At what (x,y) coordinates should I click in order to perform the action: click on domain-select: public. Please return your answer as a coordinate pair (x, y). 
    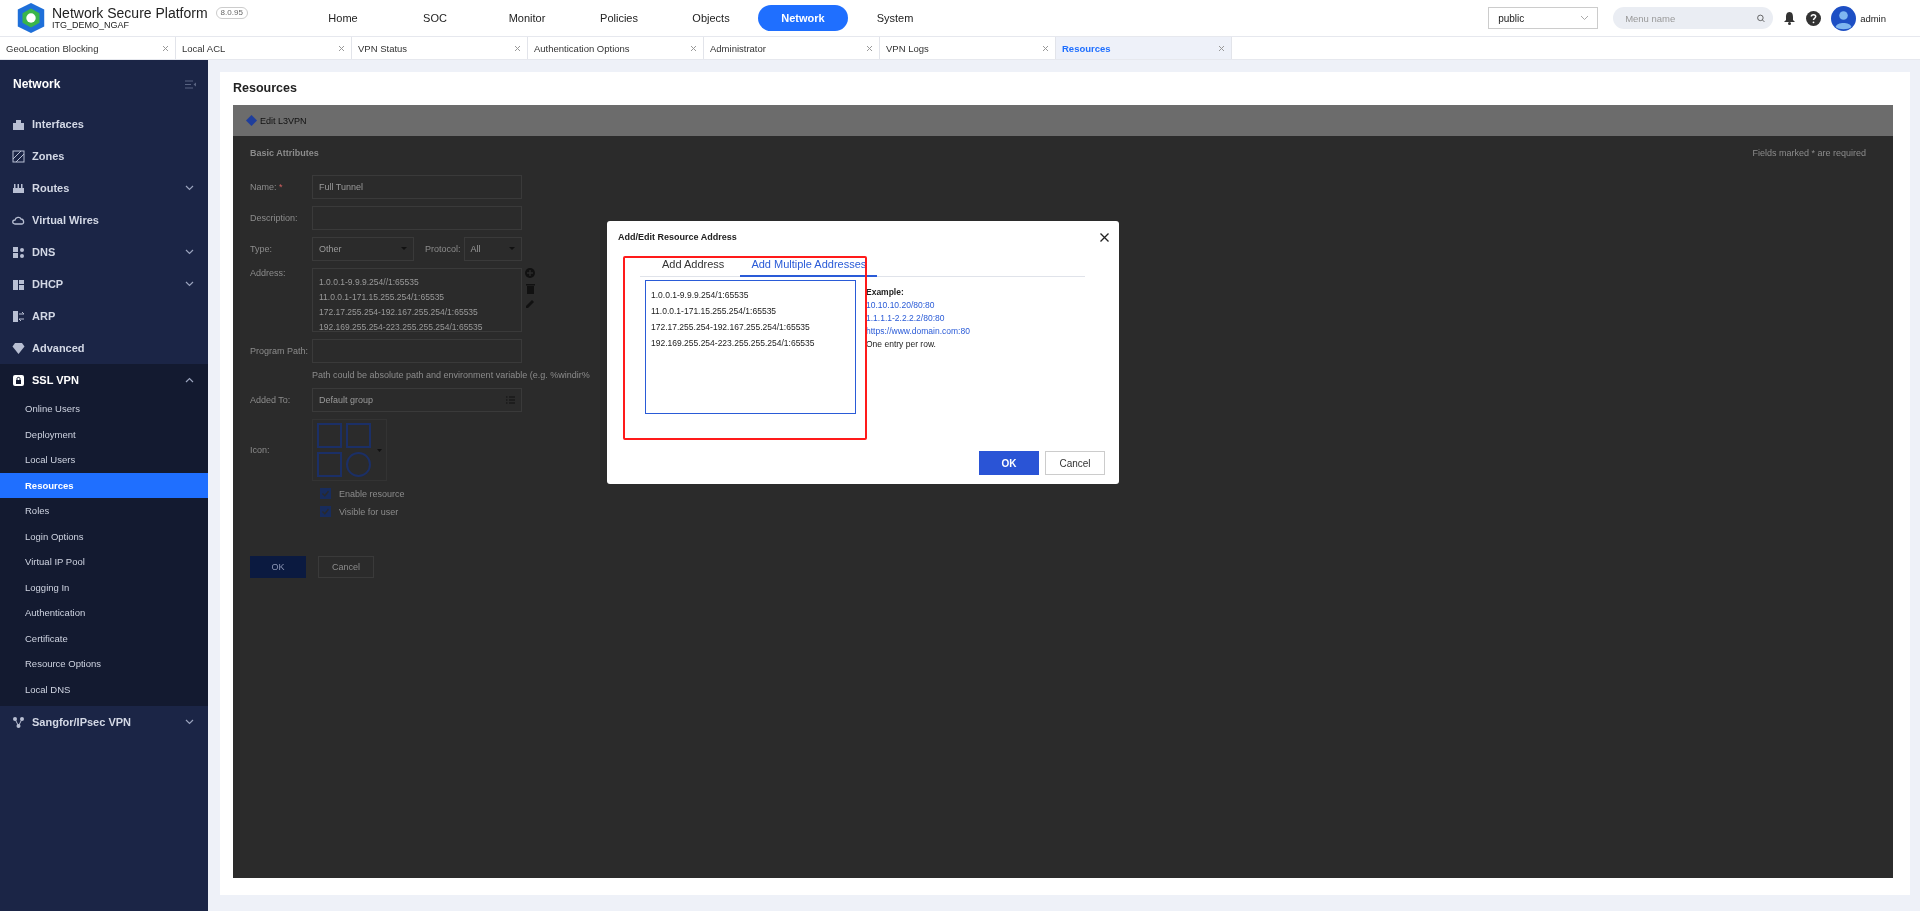
    Looking at the image, I should click on (1543, 18).